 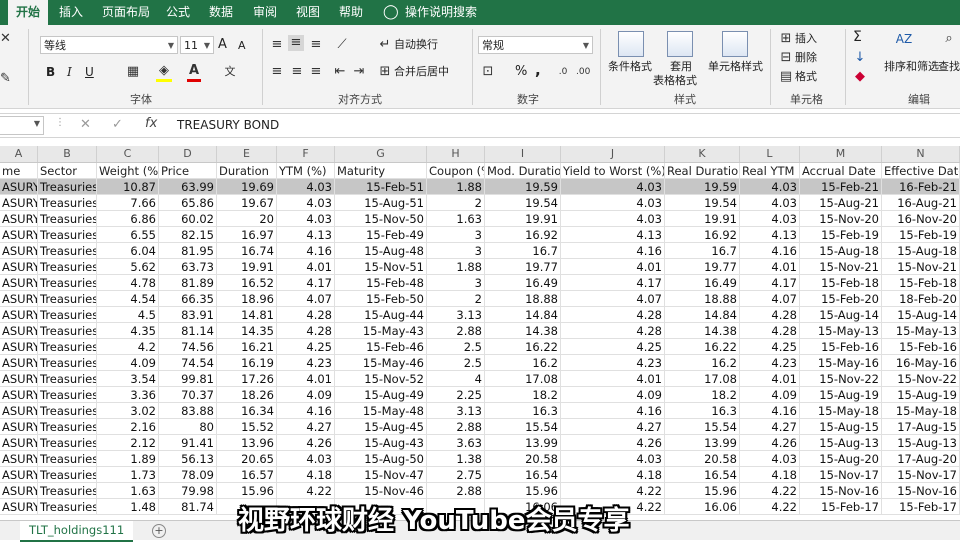 I want to click on table-cell: 81.14, so click(x=188, y=331).